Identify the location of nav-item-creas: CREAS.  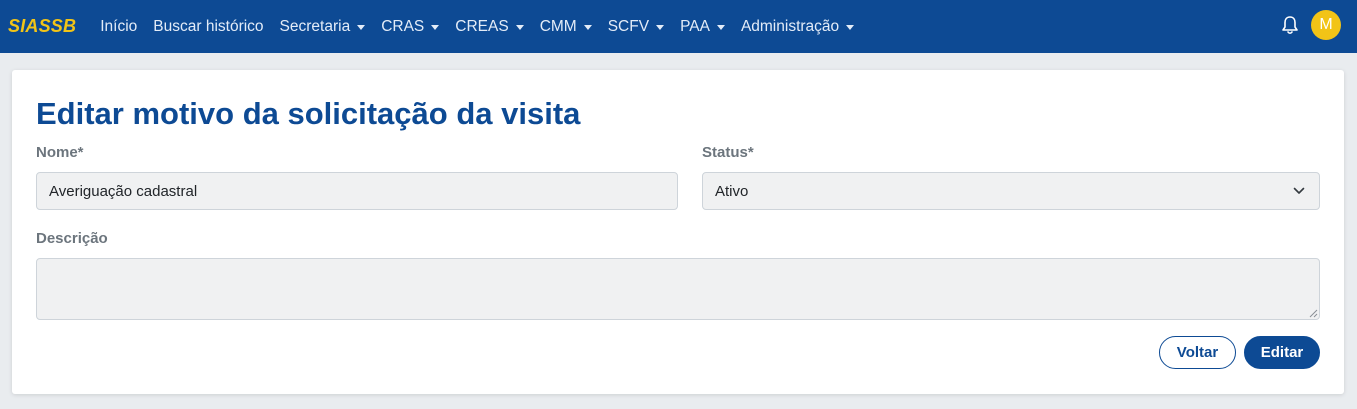
(489, 27).